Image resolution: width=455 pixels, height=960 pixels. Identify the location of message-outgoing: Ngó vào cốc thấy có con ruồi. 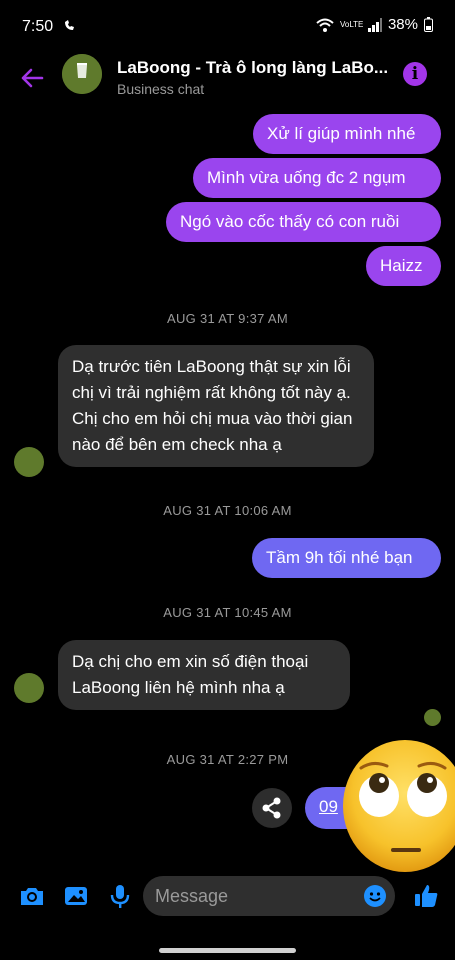
(303, 222).